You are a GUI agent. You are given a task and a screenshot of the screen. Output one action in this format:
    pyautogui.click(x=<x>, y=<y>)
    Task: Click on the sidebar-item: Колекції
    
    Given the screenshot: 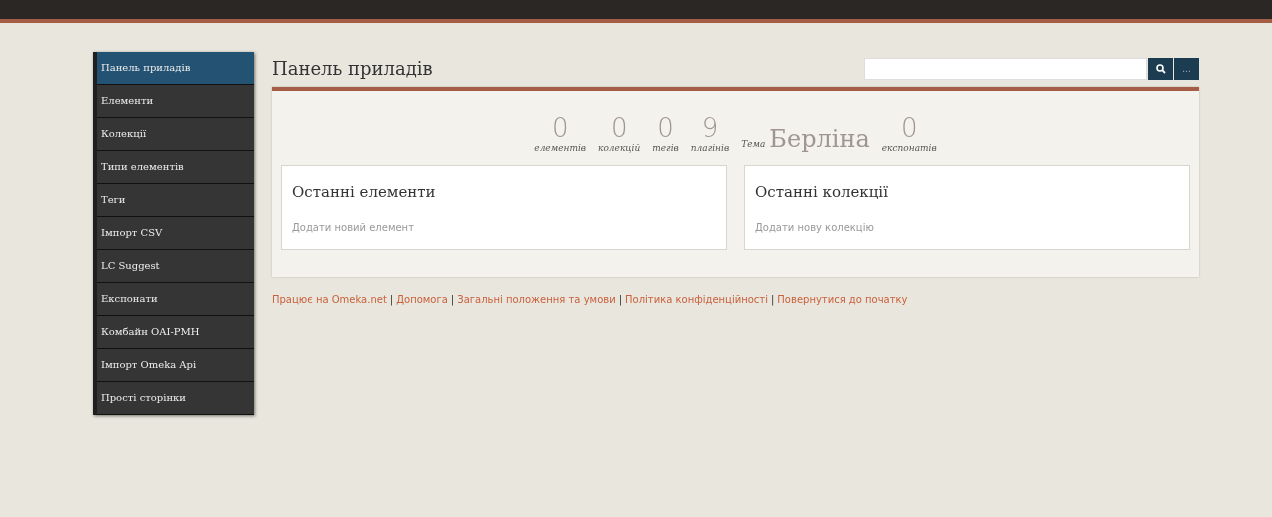 What is the action you would take?
    pyautogui.click(x=175, y=134)
    